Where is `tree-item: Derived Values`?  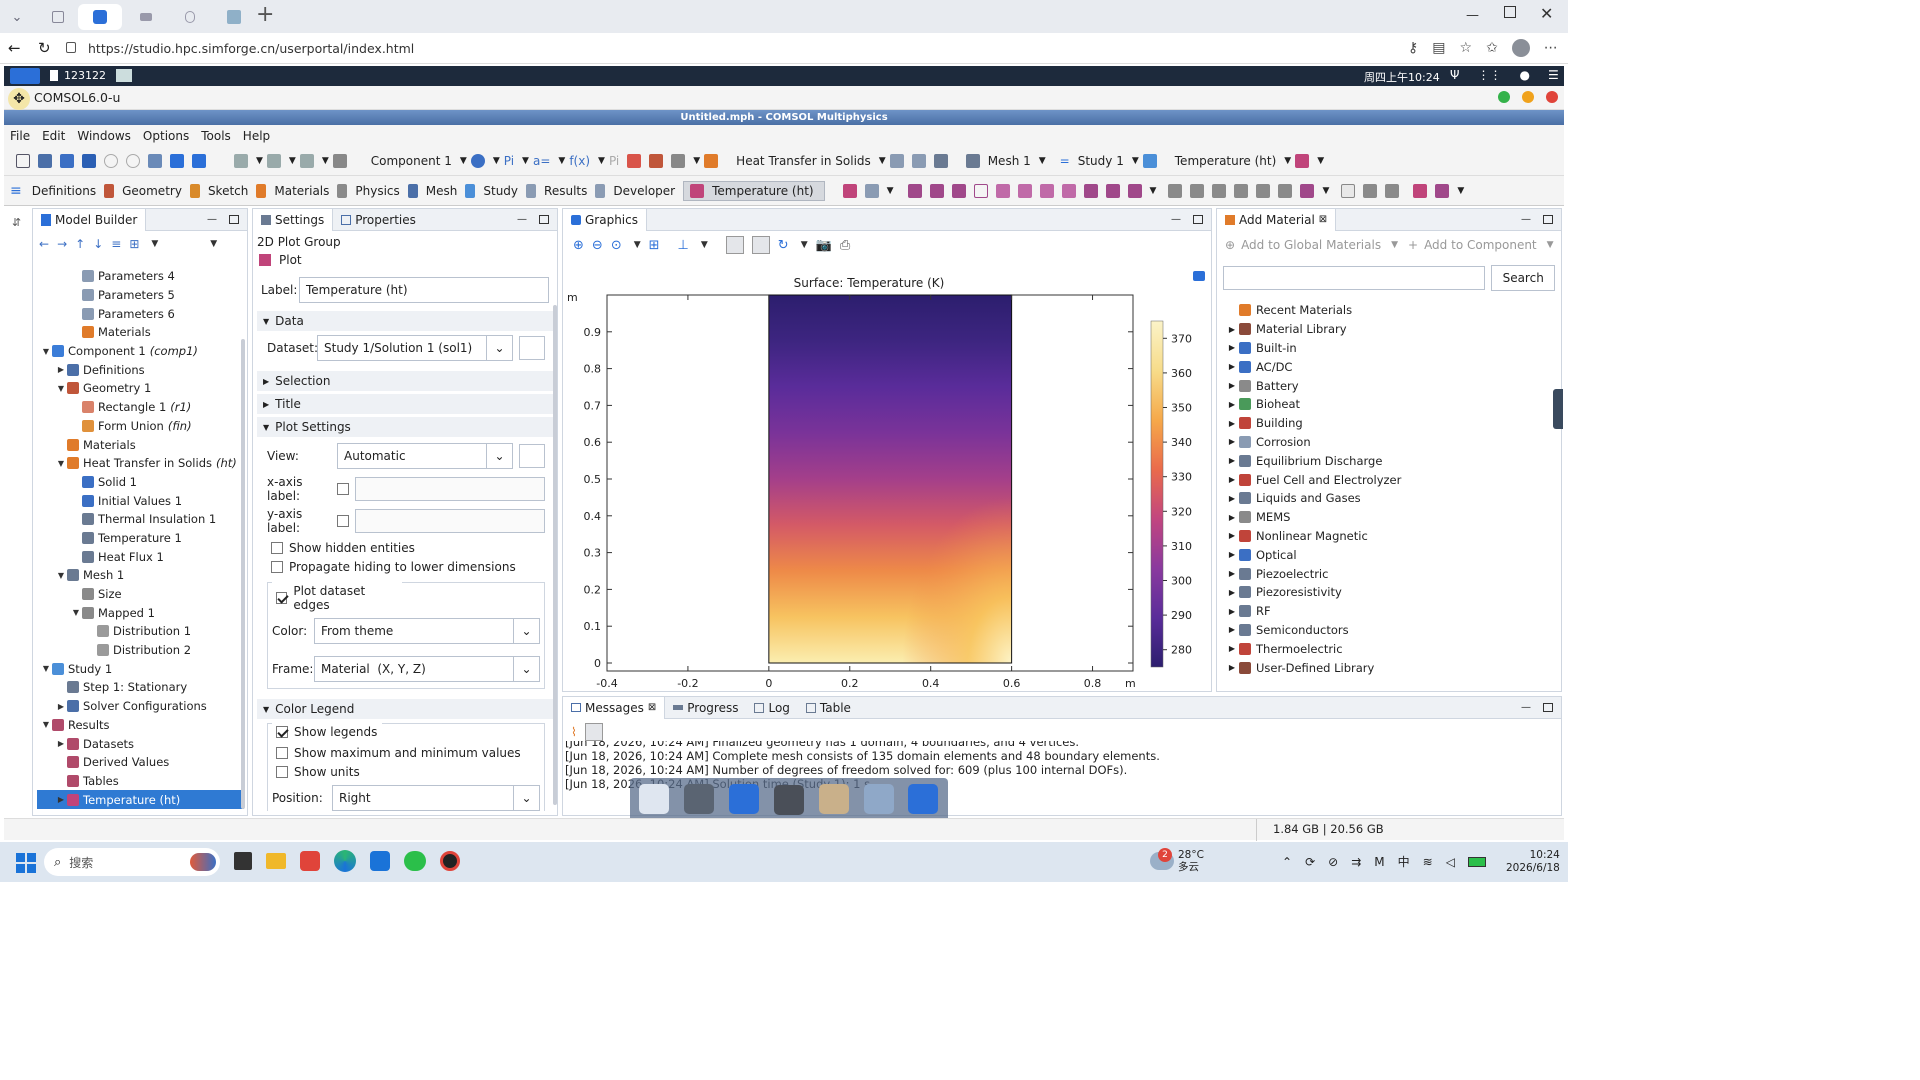 tree-item: Derived Values is located at coordinates (140, 762).